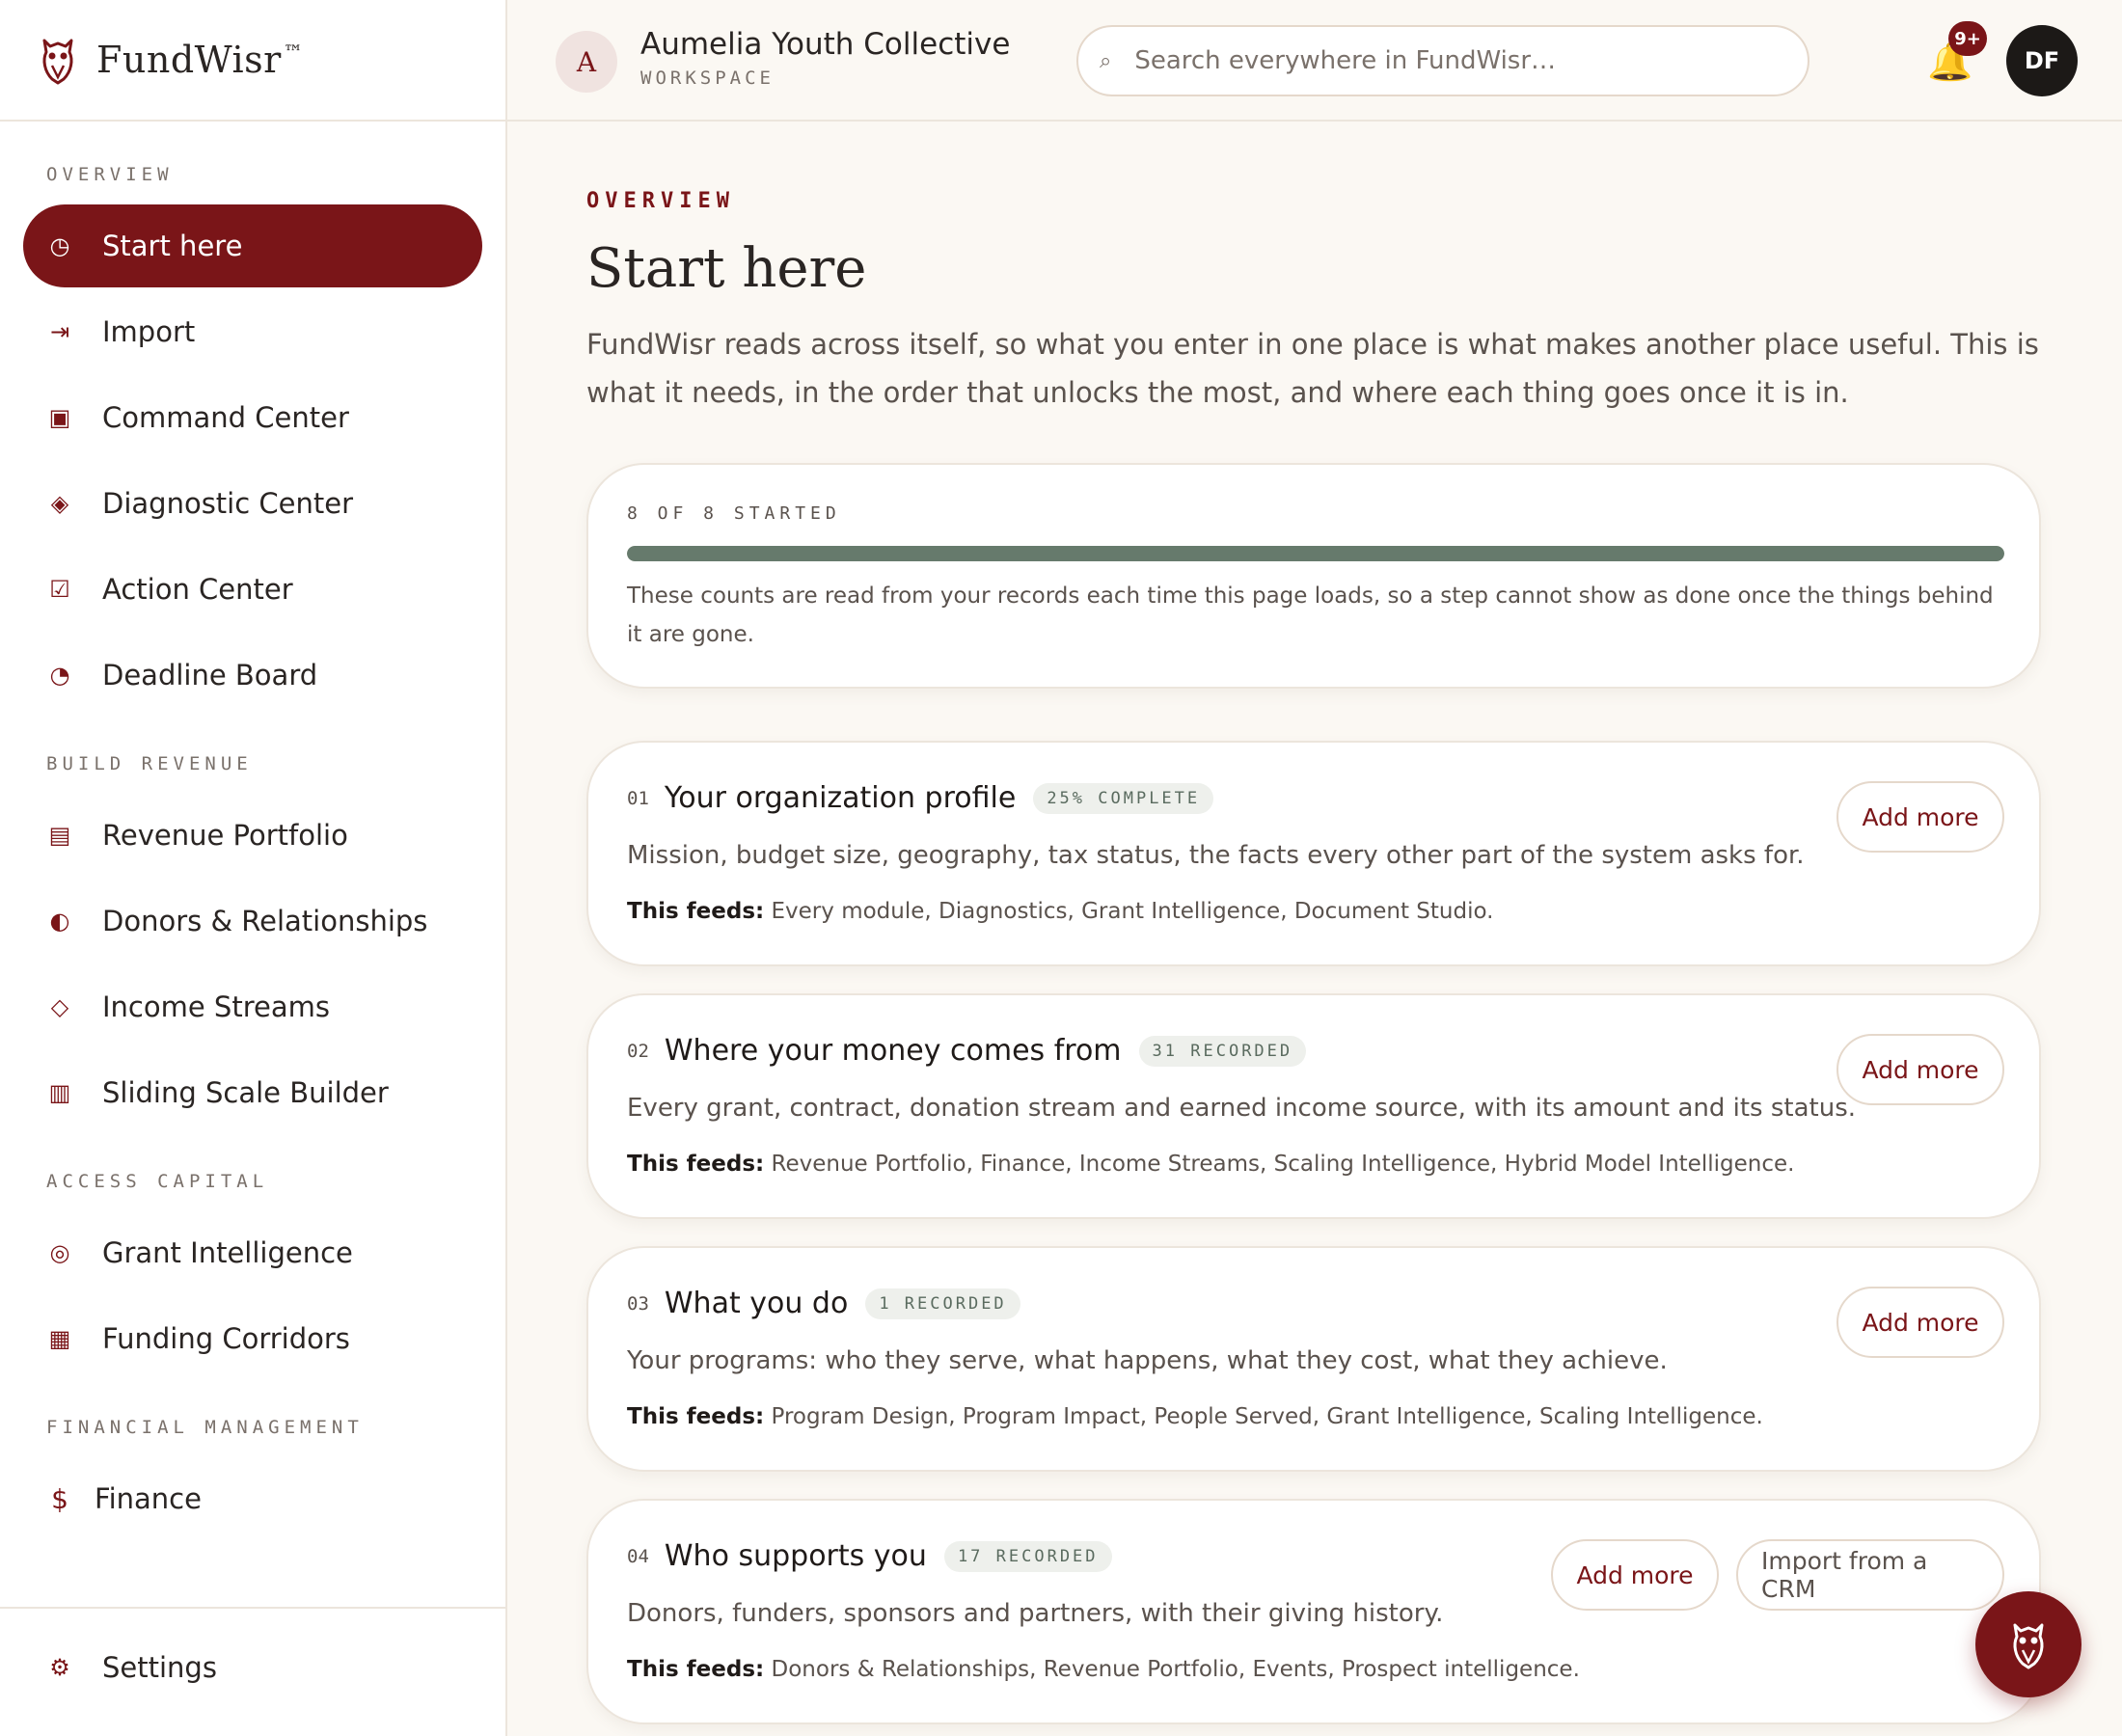 The image size is (2122, 1736). Describe the element at coordinates (2042, 60) in the screenshot. I see `user-avatar: DF` at that location.